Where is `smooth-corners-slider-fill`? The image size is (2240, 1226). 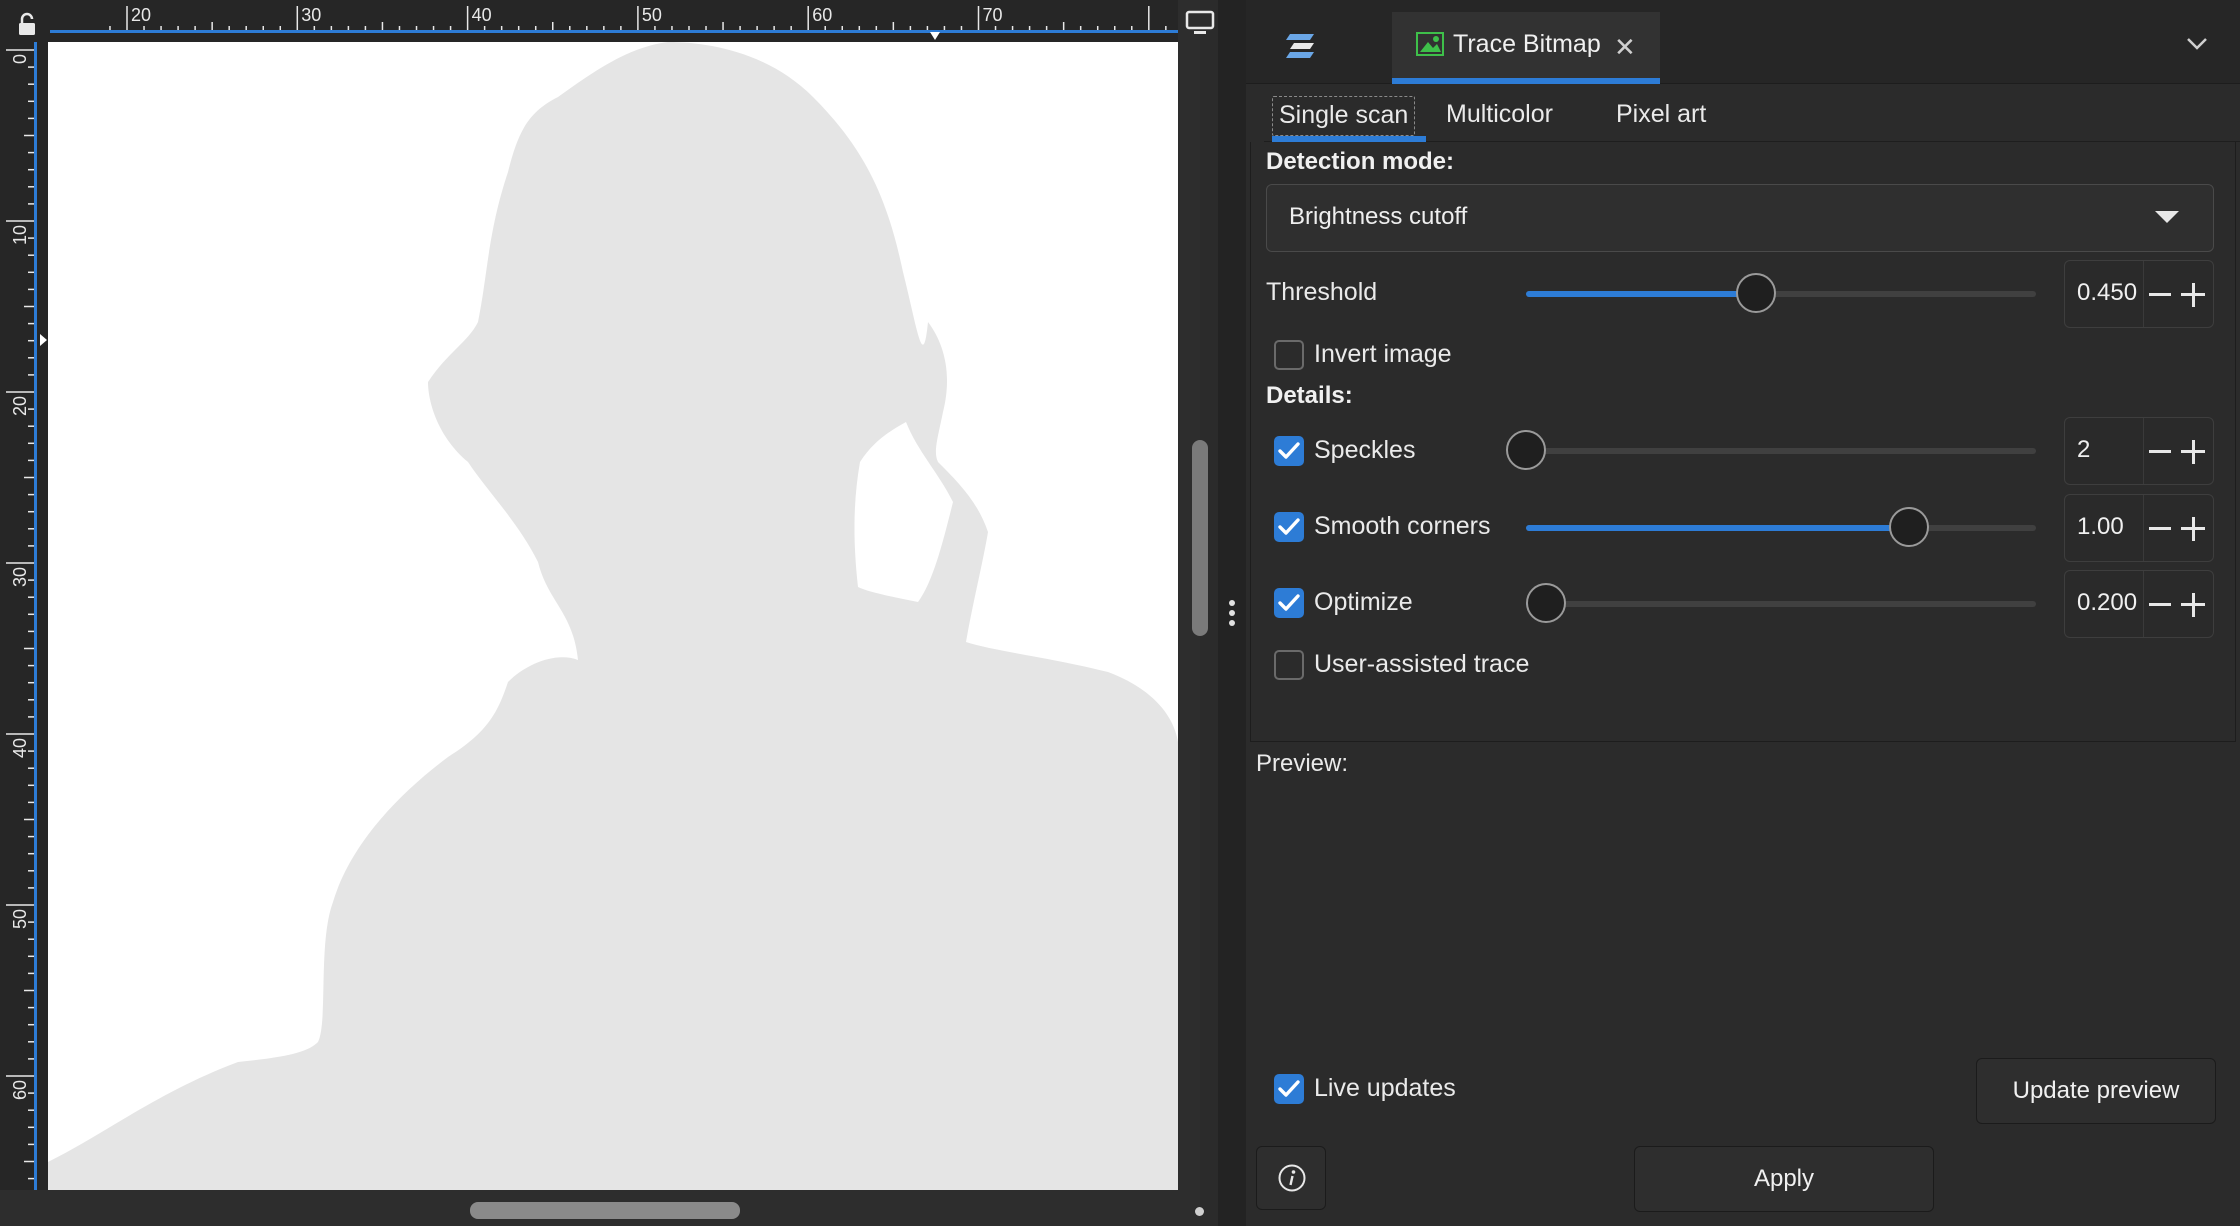
smooth-corners-slider-fill is located at coordinates (1717, 528).